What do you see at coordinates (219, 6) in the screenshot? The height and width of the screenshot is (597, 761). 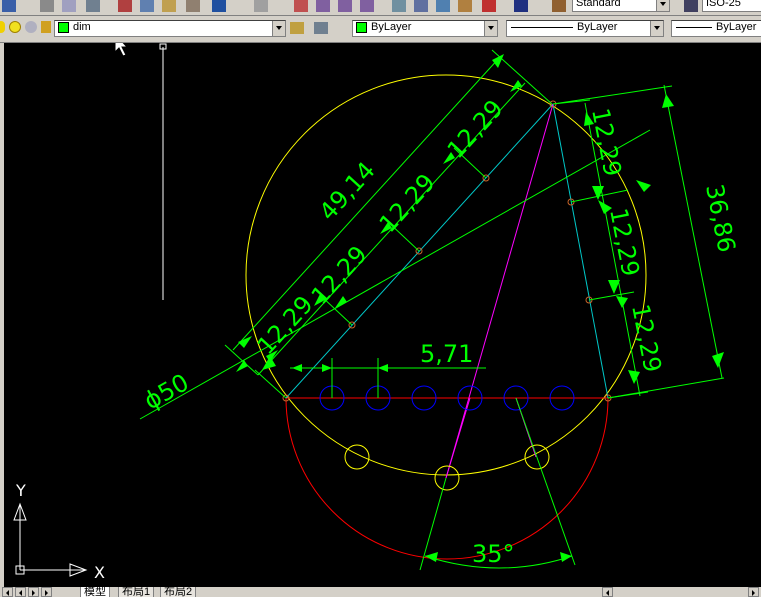 I see `undo-icon` at bounding box center [219, 6].